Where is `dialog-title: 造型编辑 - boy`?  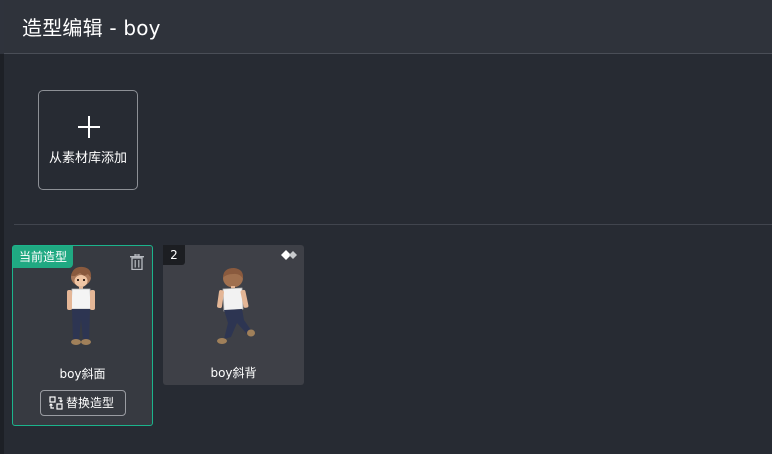 dialog-title: 造型编辑 - boy is located at coordinates (91, 28).